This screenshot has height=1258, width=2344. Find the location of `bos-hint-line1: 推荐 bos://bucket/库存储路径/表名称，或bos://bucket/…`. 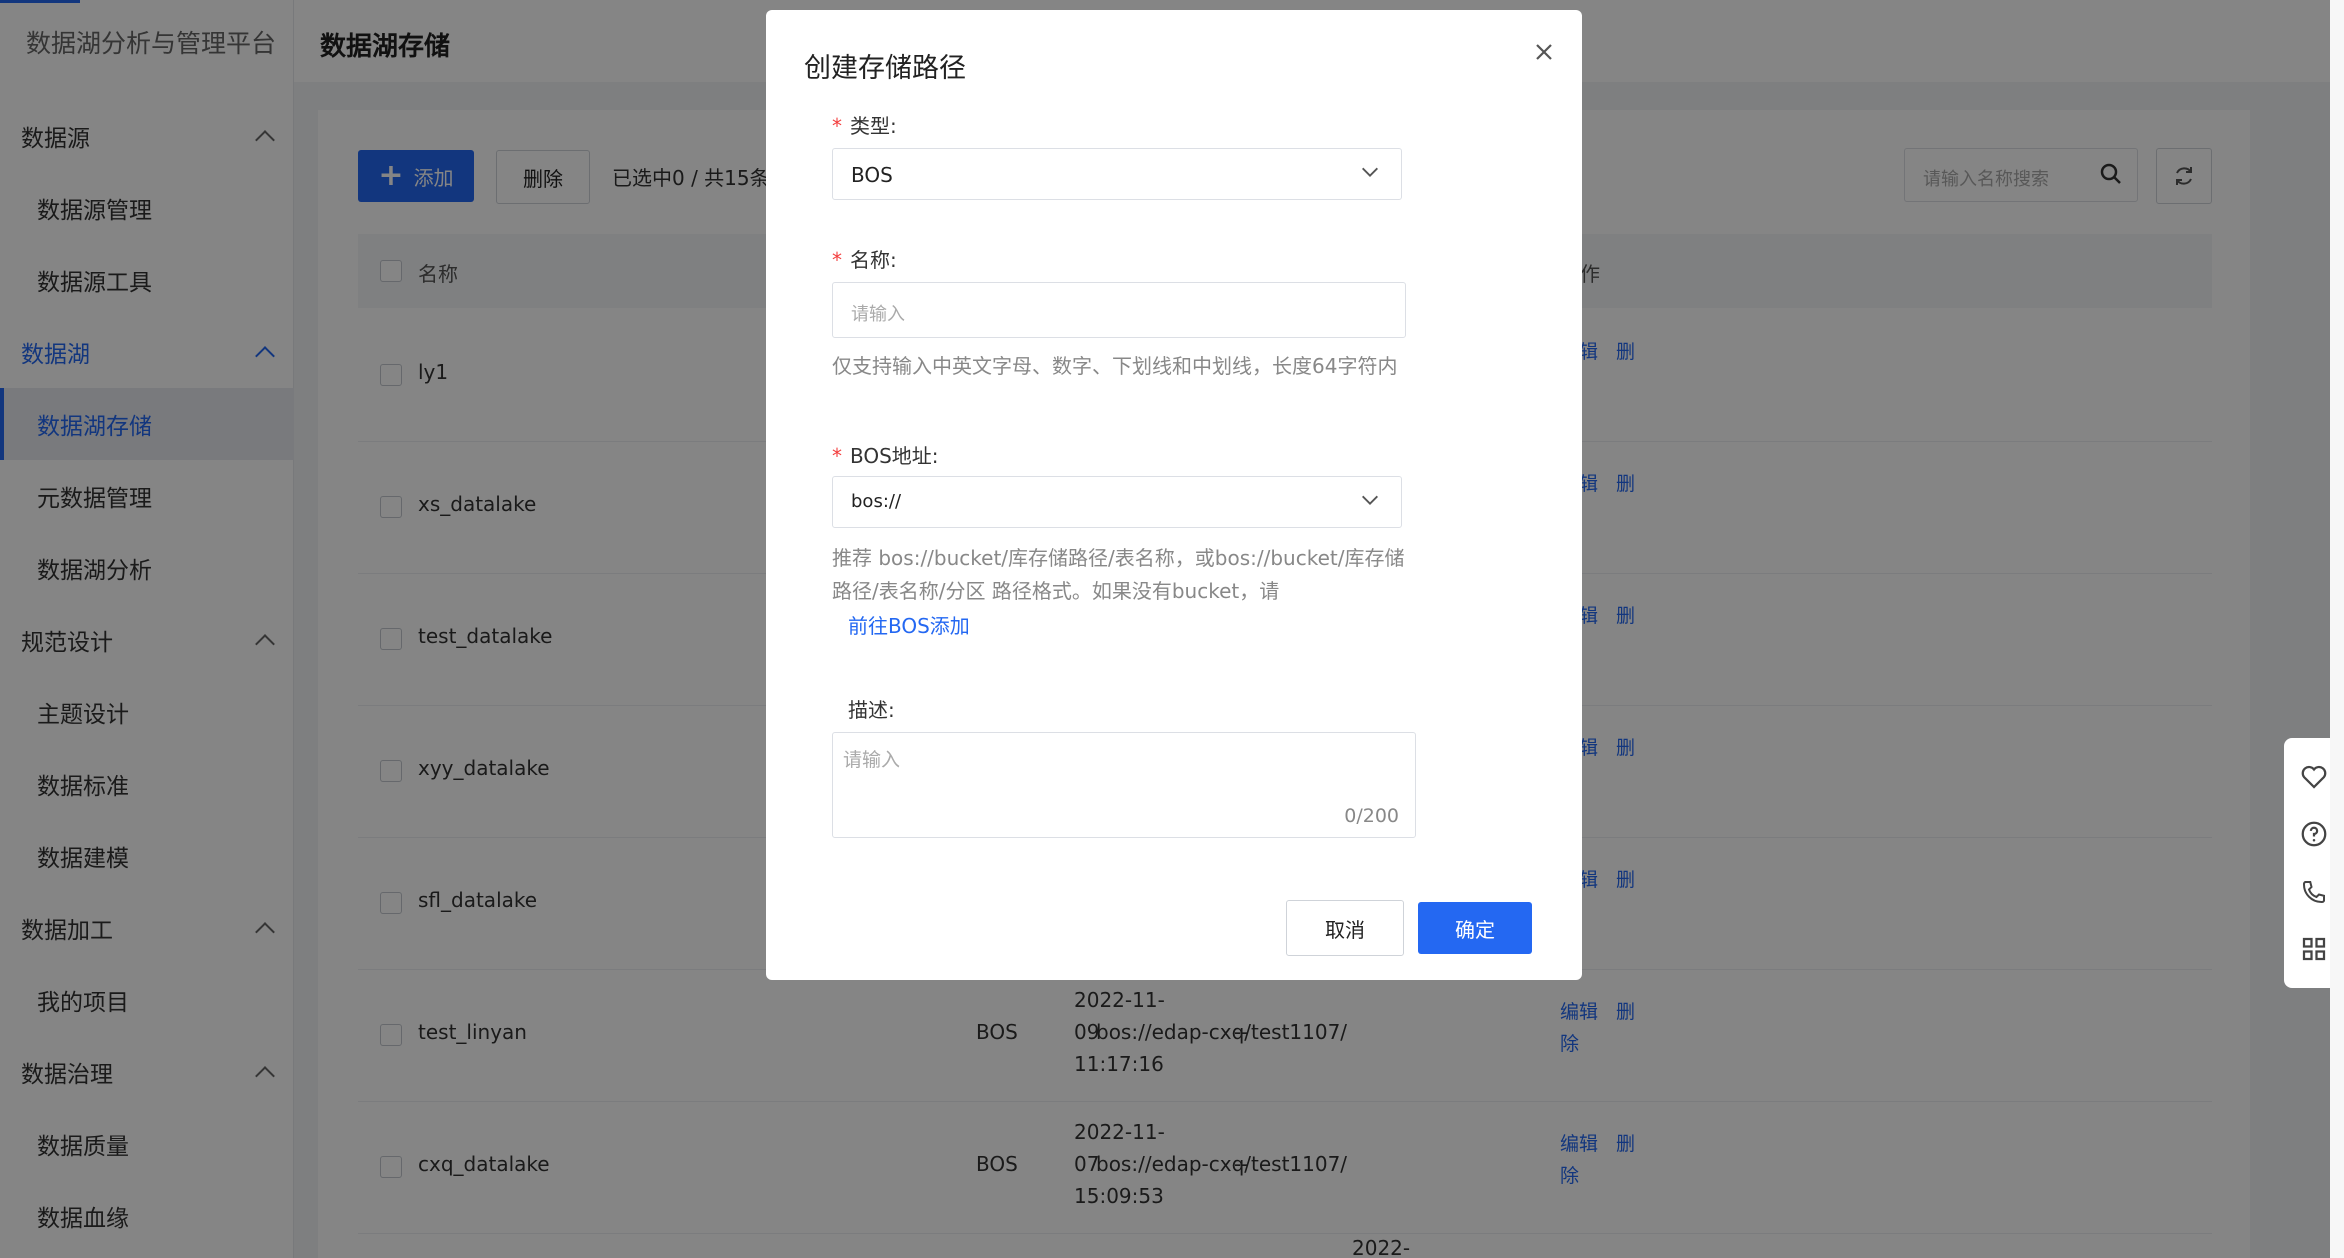

bos-hint-line1: 推荐 bos://bucket/库存储路径/表名称，或bos://bucket/… is located at coordinates (1118, 558).